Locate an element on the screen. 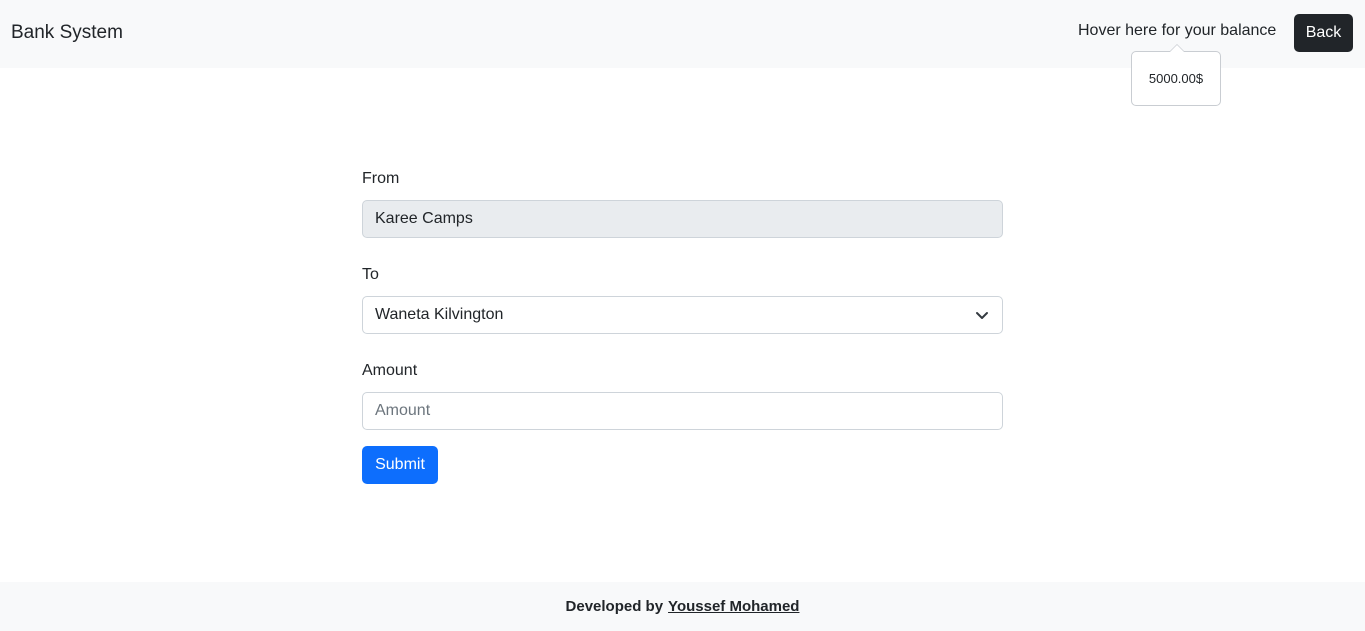  amount-label: Amount is located at coordinates (390, 370).